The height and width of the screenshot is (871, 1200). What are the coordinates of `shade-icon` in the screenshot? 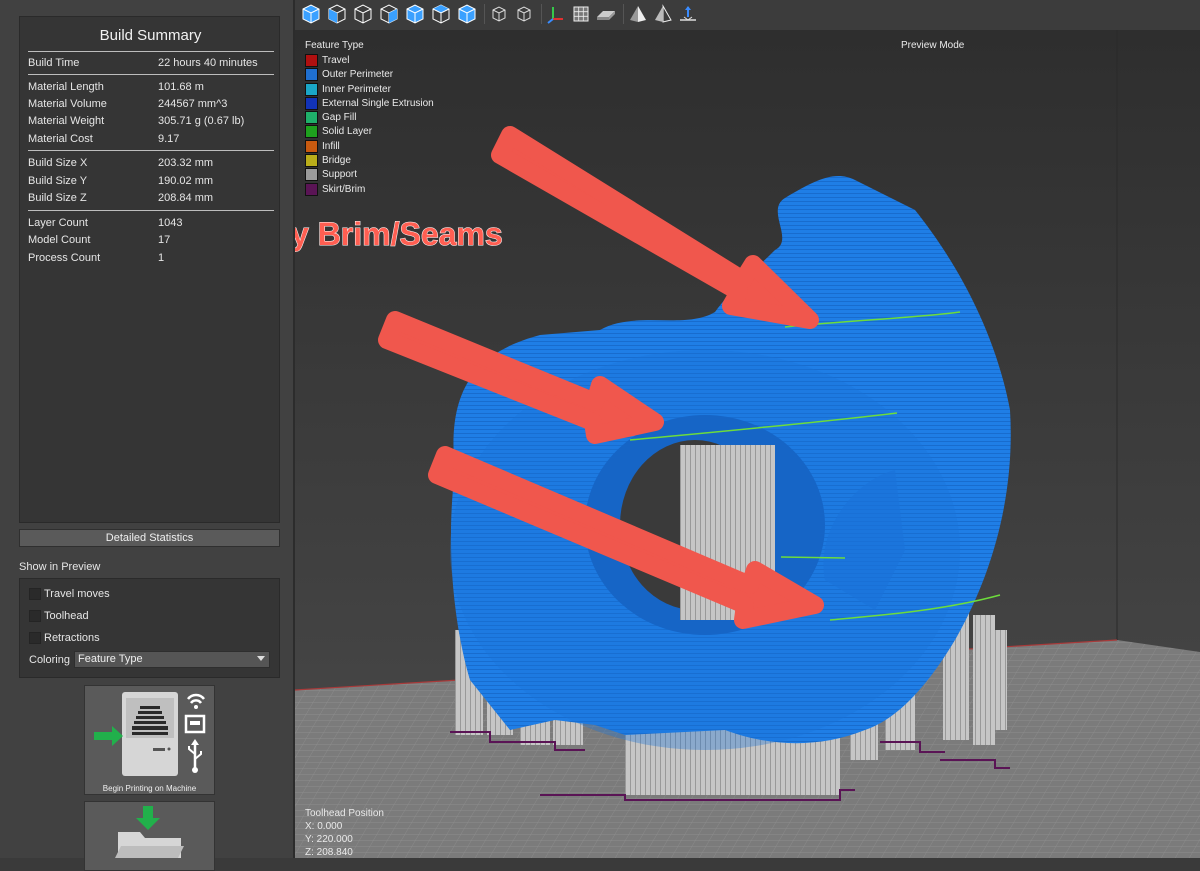 It's located at (638, 14).